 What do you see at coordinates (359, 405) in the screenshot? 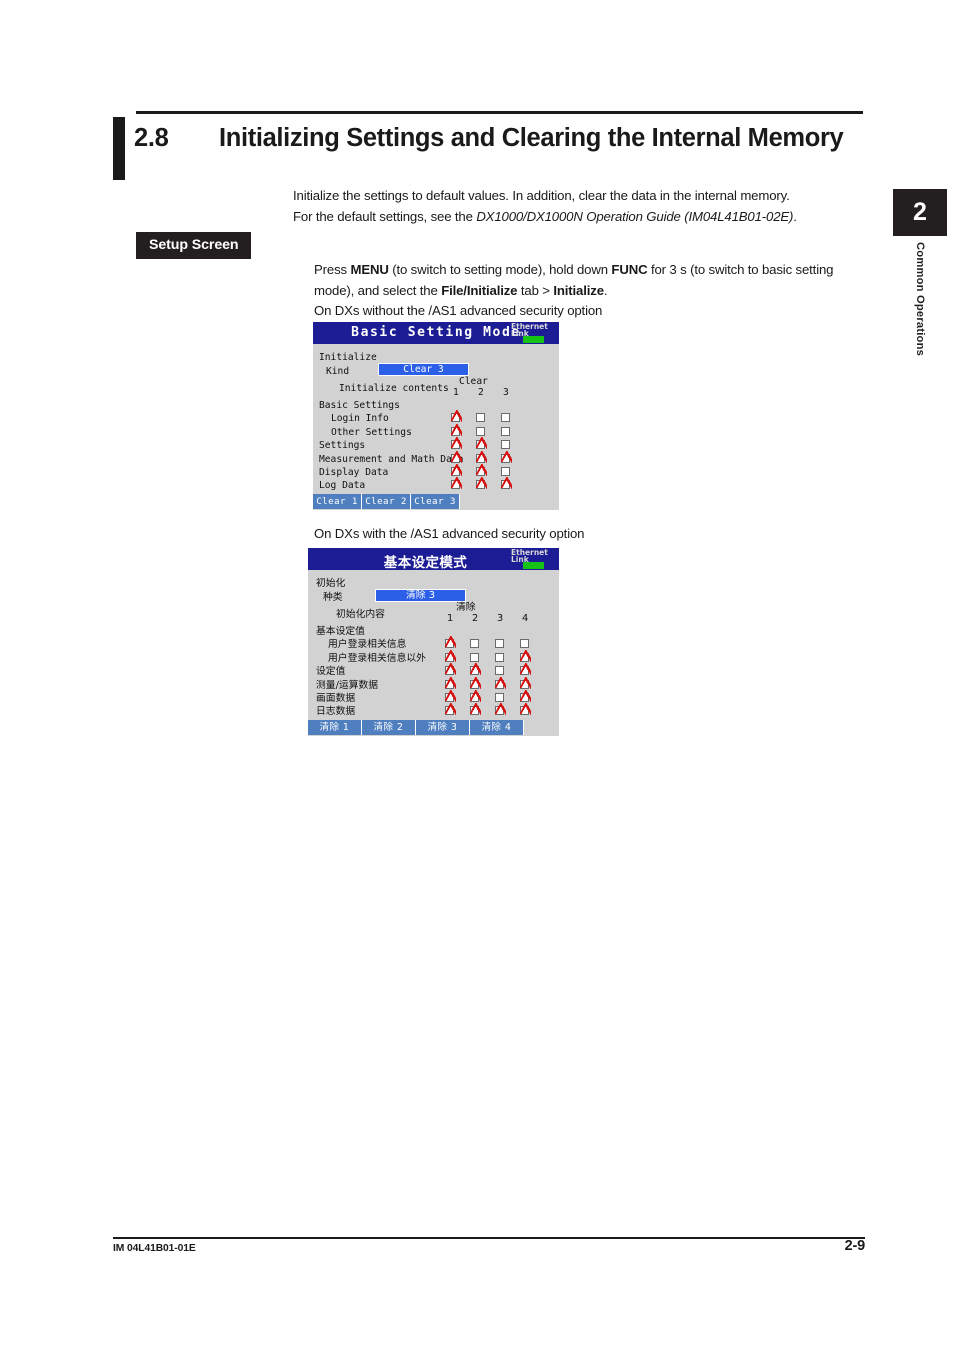
I see `row-label: Basic Settings` at bounding box center [359, 405].